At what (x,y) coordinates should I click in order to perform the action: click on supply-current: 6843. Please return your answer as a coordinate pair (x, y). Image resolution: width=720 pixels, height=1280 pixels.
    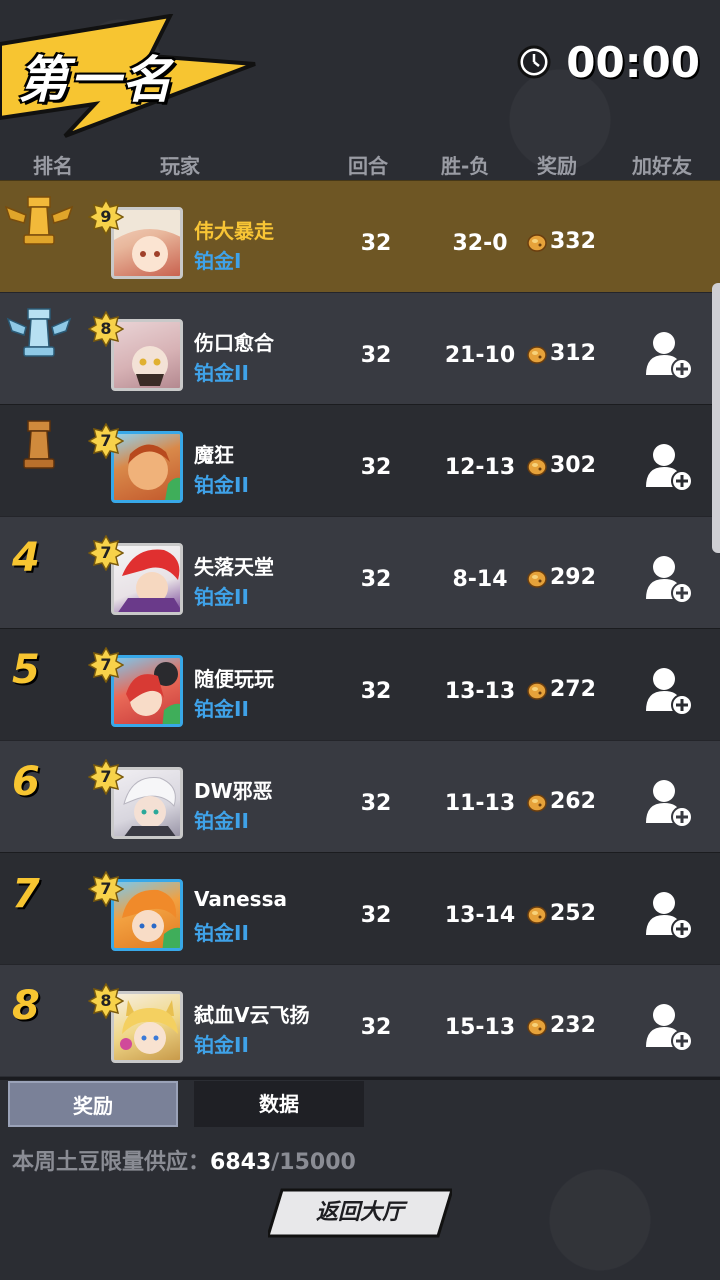
    Looking at the image, I should click on (241, 1162).